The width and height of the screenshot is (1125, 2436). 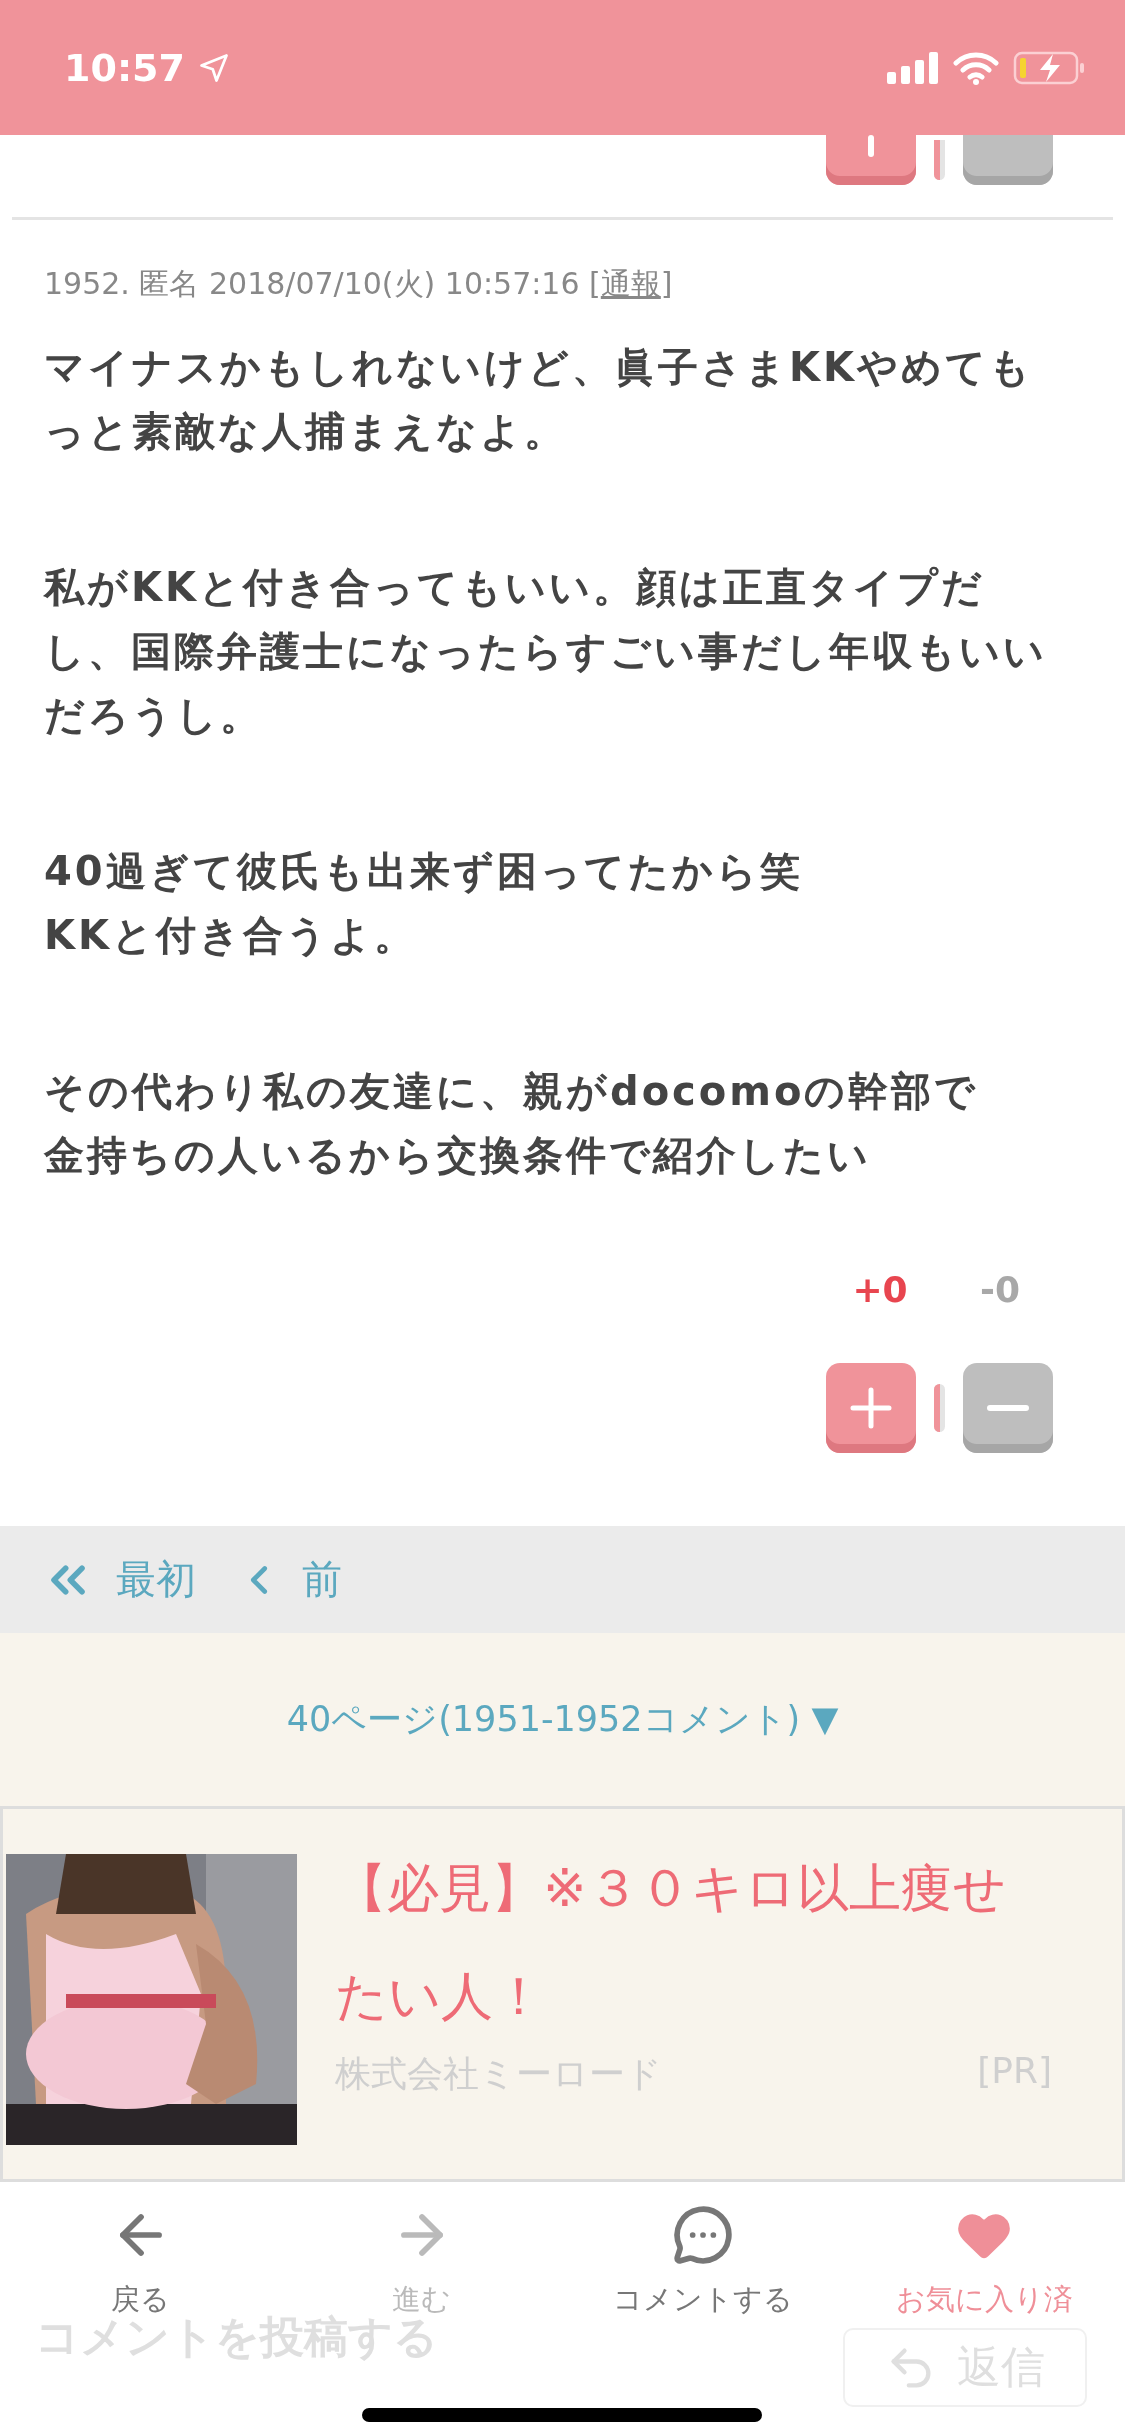 I want to click on toolbar-button: 戻る, so click(x=141, y=2264).